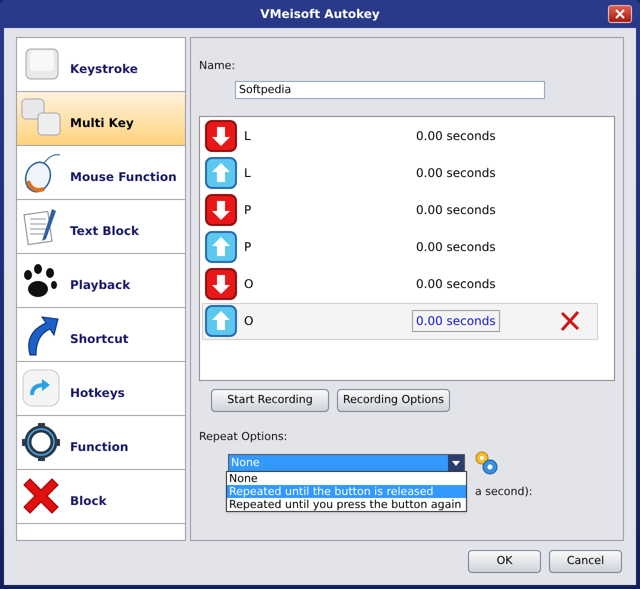  Describe the element at coordinates (101, 119) in the screenshot. I see `sidebar-item: Multi Key` at that location.